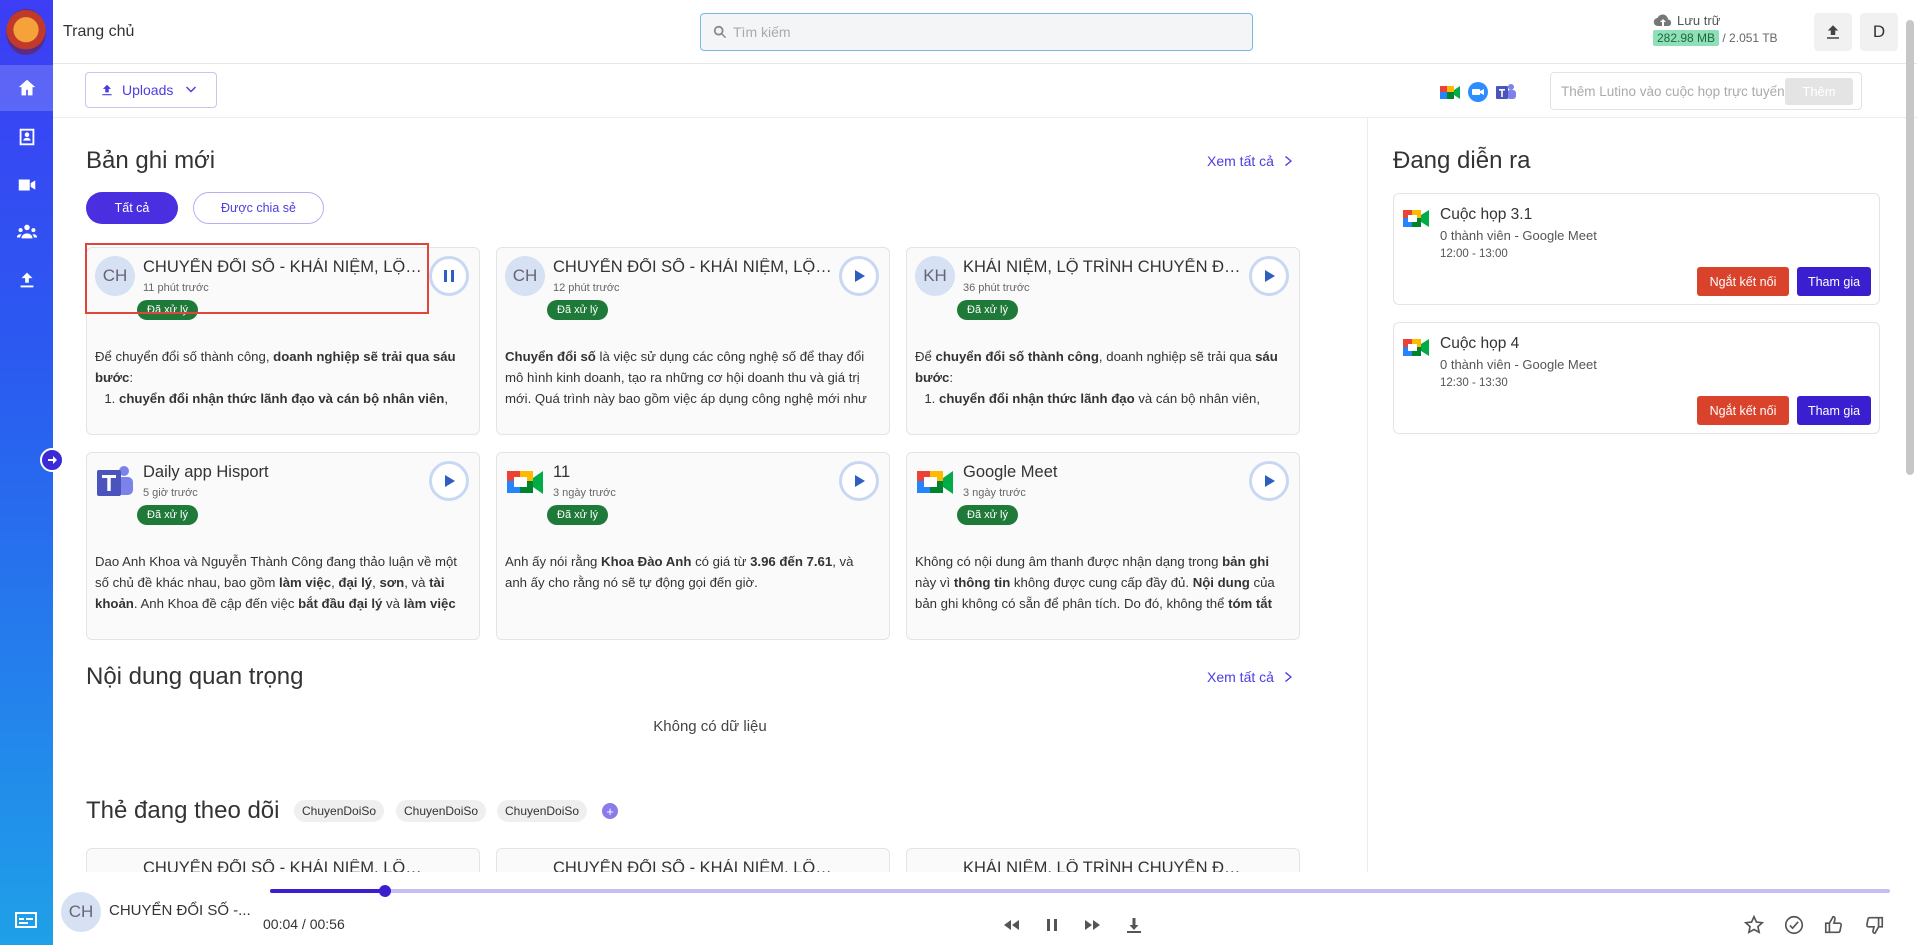 This screenshot has height=945, width=1917. I want to click on caption-icon, so click(26, 920).